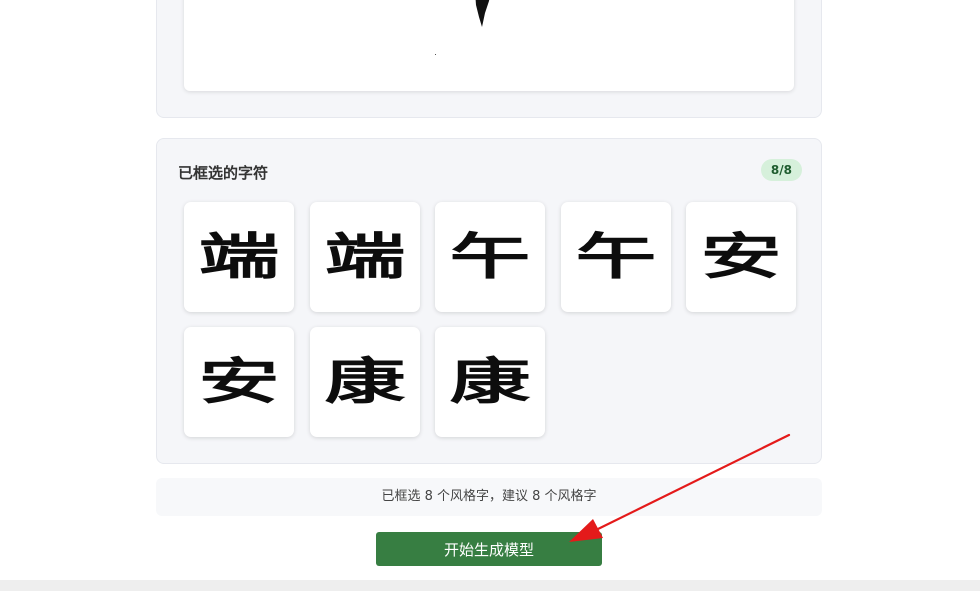 The image size is (980, 591). I want to click on ink-stroke-fragment, so click(482, 13).